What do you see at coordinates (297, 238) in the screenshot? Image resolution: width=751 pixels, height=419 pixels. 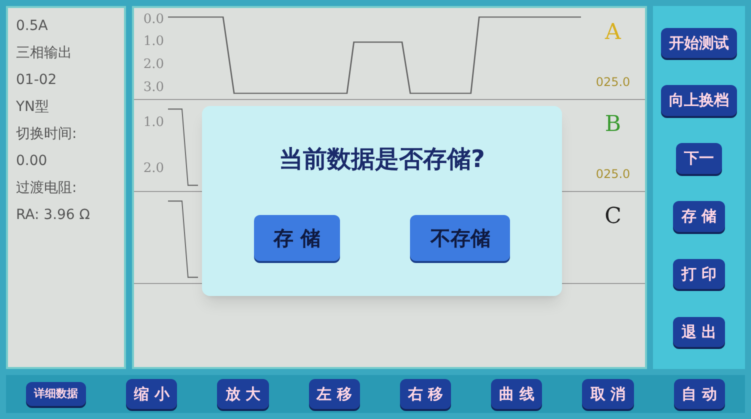 I see `dialog-button: 存 储` at bounding box center [297, 238].